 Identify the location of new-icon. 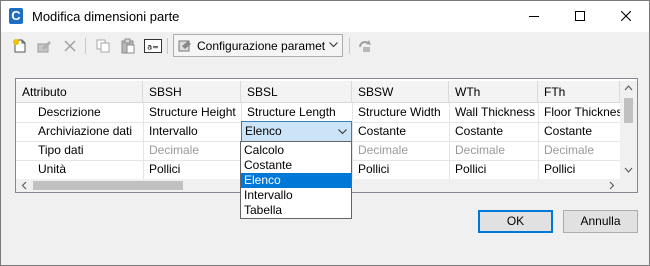
(19, 46).